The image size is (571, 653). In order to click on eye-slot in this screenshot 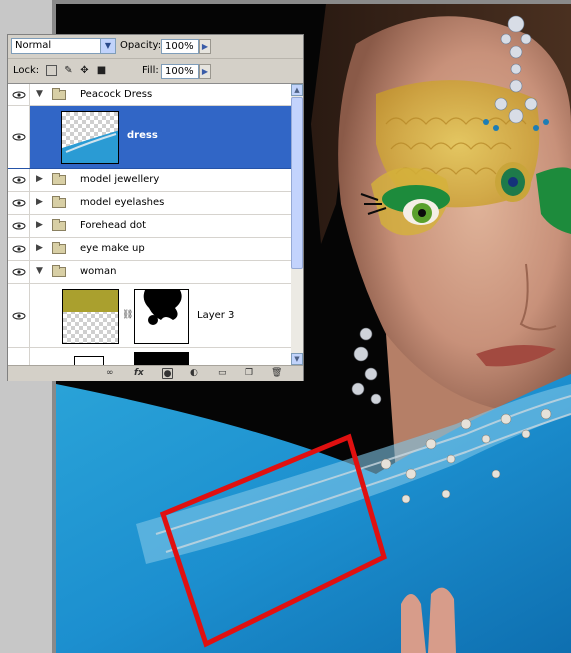, I will do `click(19, 356)`.